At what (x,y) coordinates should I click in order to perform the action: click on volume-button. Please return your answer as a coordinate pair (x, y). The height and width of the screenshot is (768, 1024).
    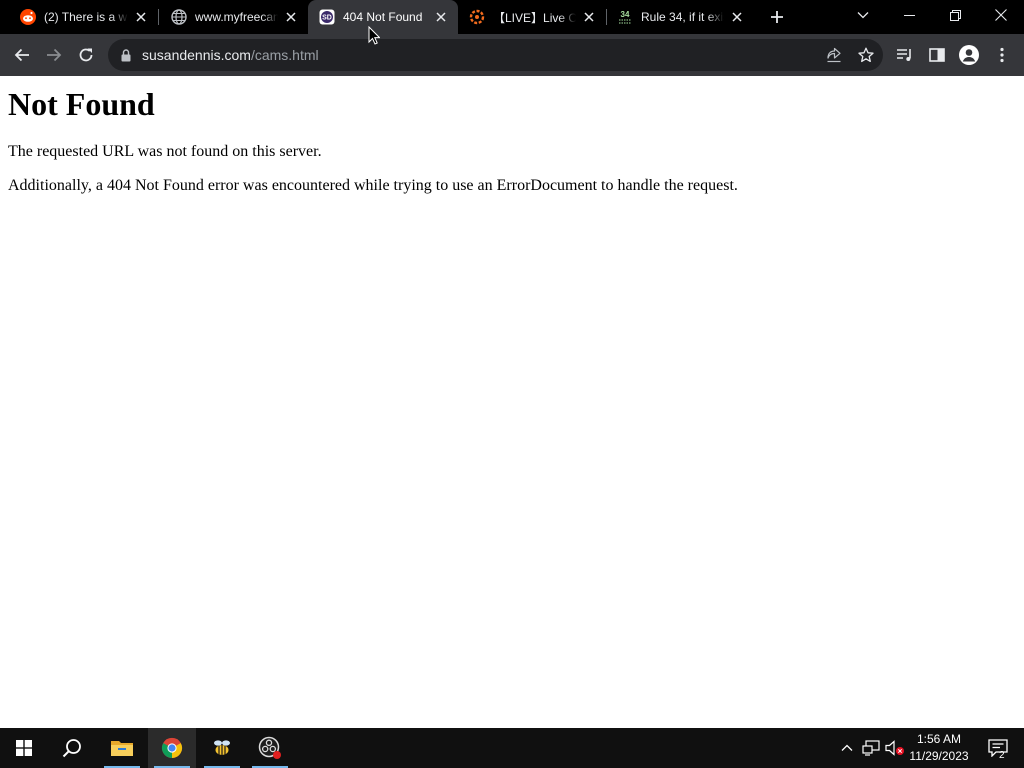
    Looking at the image, I should click on (895, 748).